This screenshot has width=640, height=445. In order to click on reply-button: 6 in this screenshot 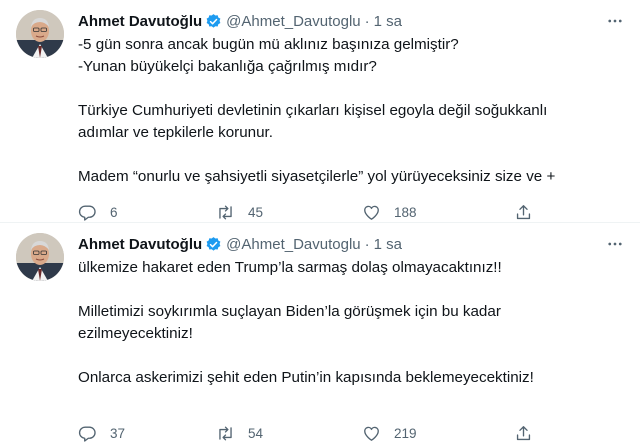, I will do `click(147, 212)`.